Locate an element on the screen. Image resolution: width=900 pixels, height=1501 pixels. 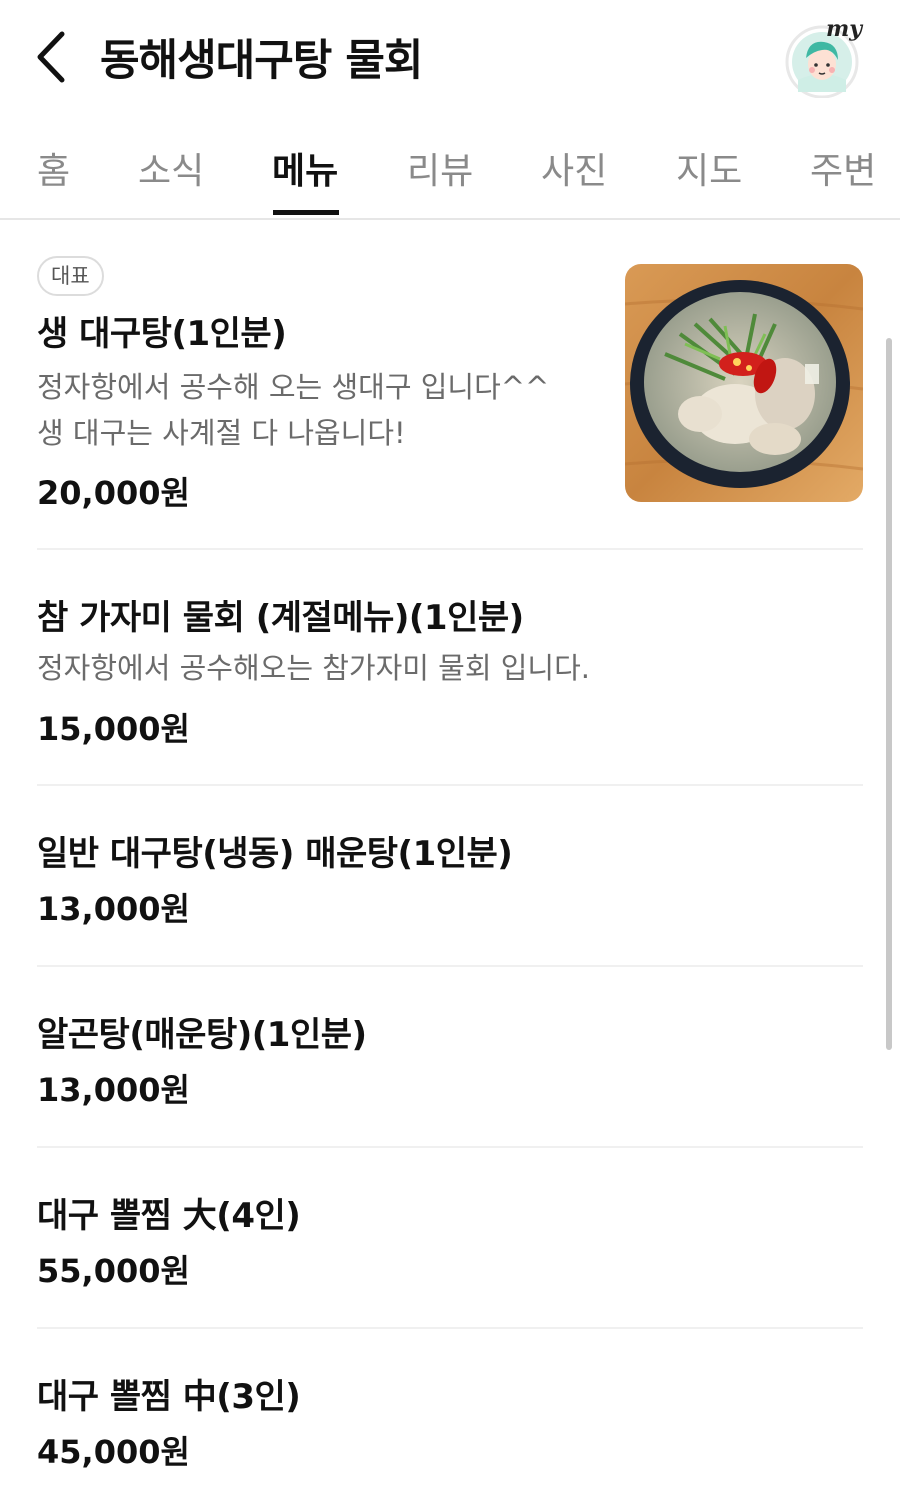
page-title: 동해생대구탕 물회 is located at coordinates (261, 61).